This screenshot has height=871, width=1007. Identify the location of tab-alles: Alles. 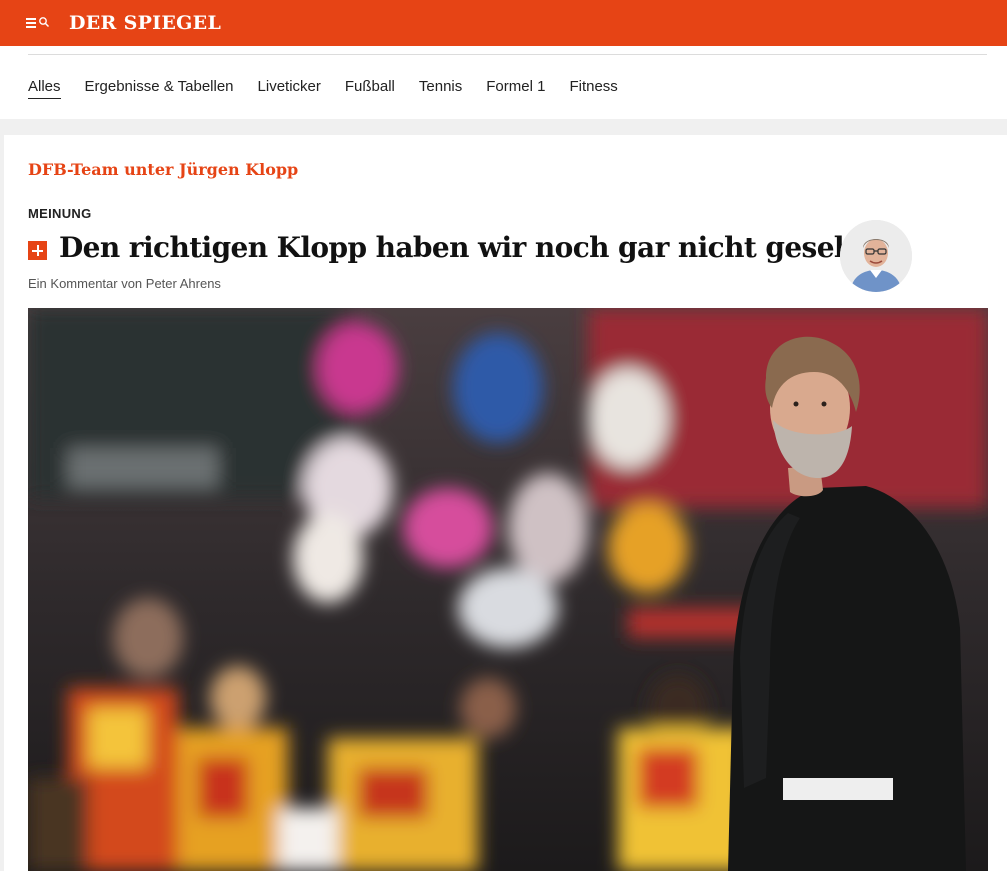
(44, 88).